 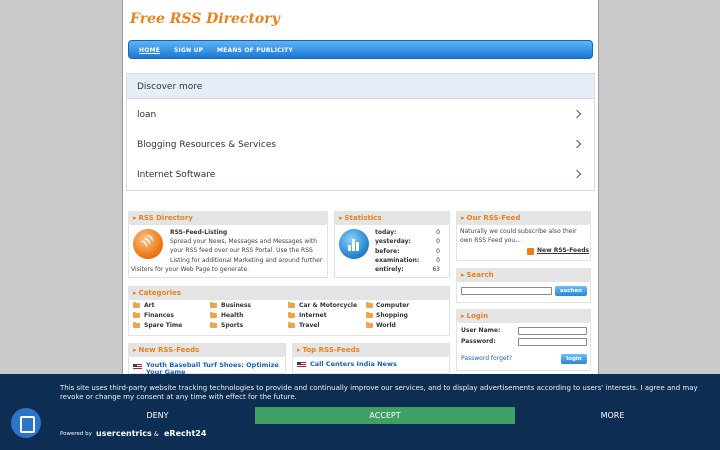 I want to click on rss-listing-line: Visitors for your Web Page to generate., so click(x=190, y=269).